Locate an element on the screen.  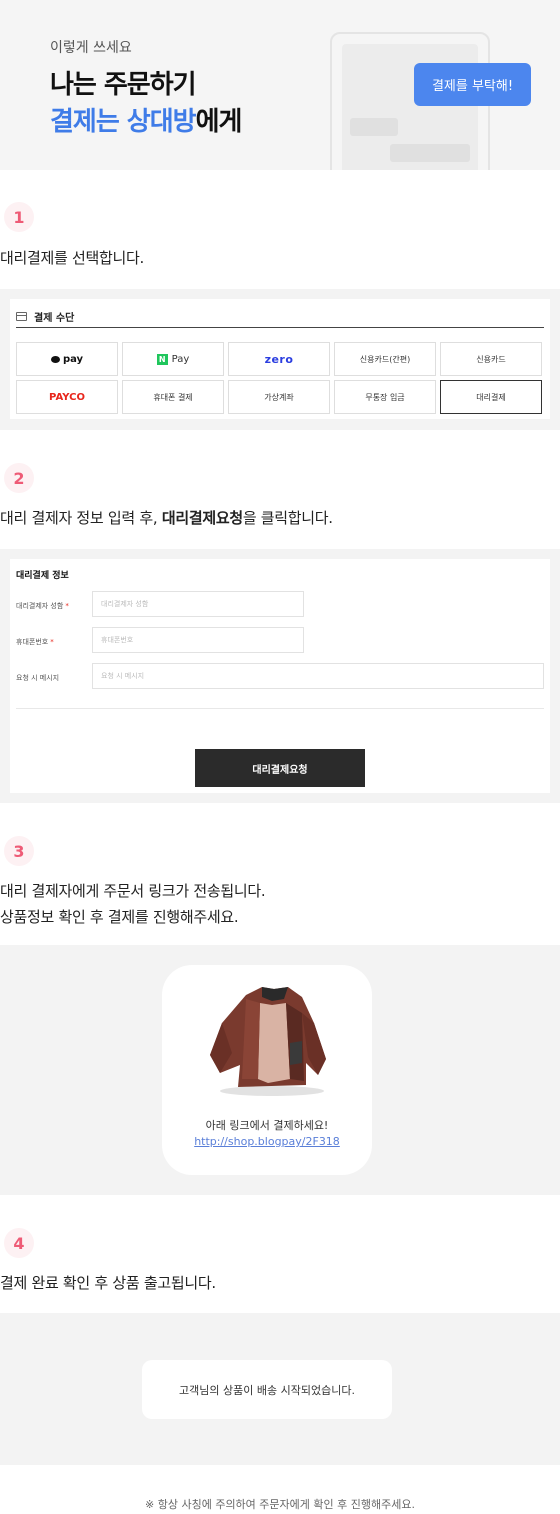
hero-section: 이렇게 쓰세요 나는 주문하기 결제는 상대방에게 결제를 부탁해! is located at coordinates (280, 85).